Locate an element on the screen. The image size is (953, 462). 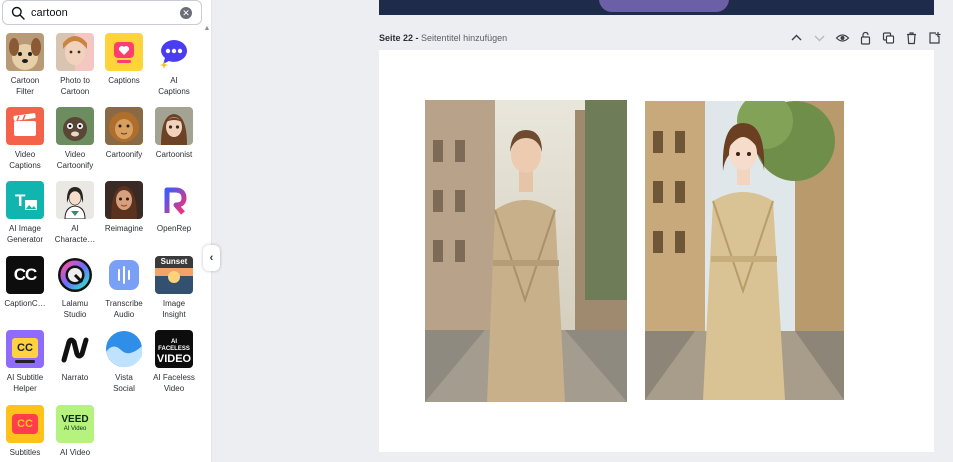
ai-character-portrait-icon is located at coordinates (75, 200).